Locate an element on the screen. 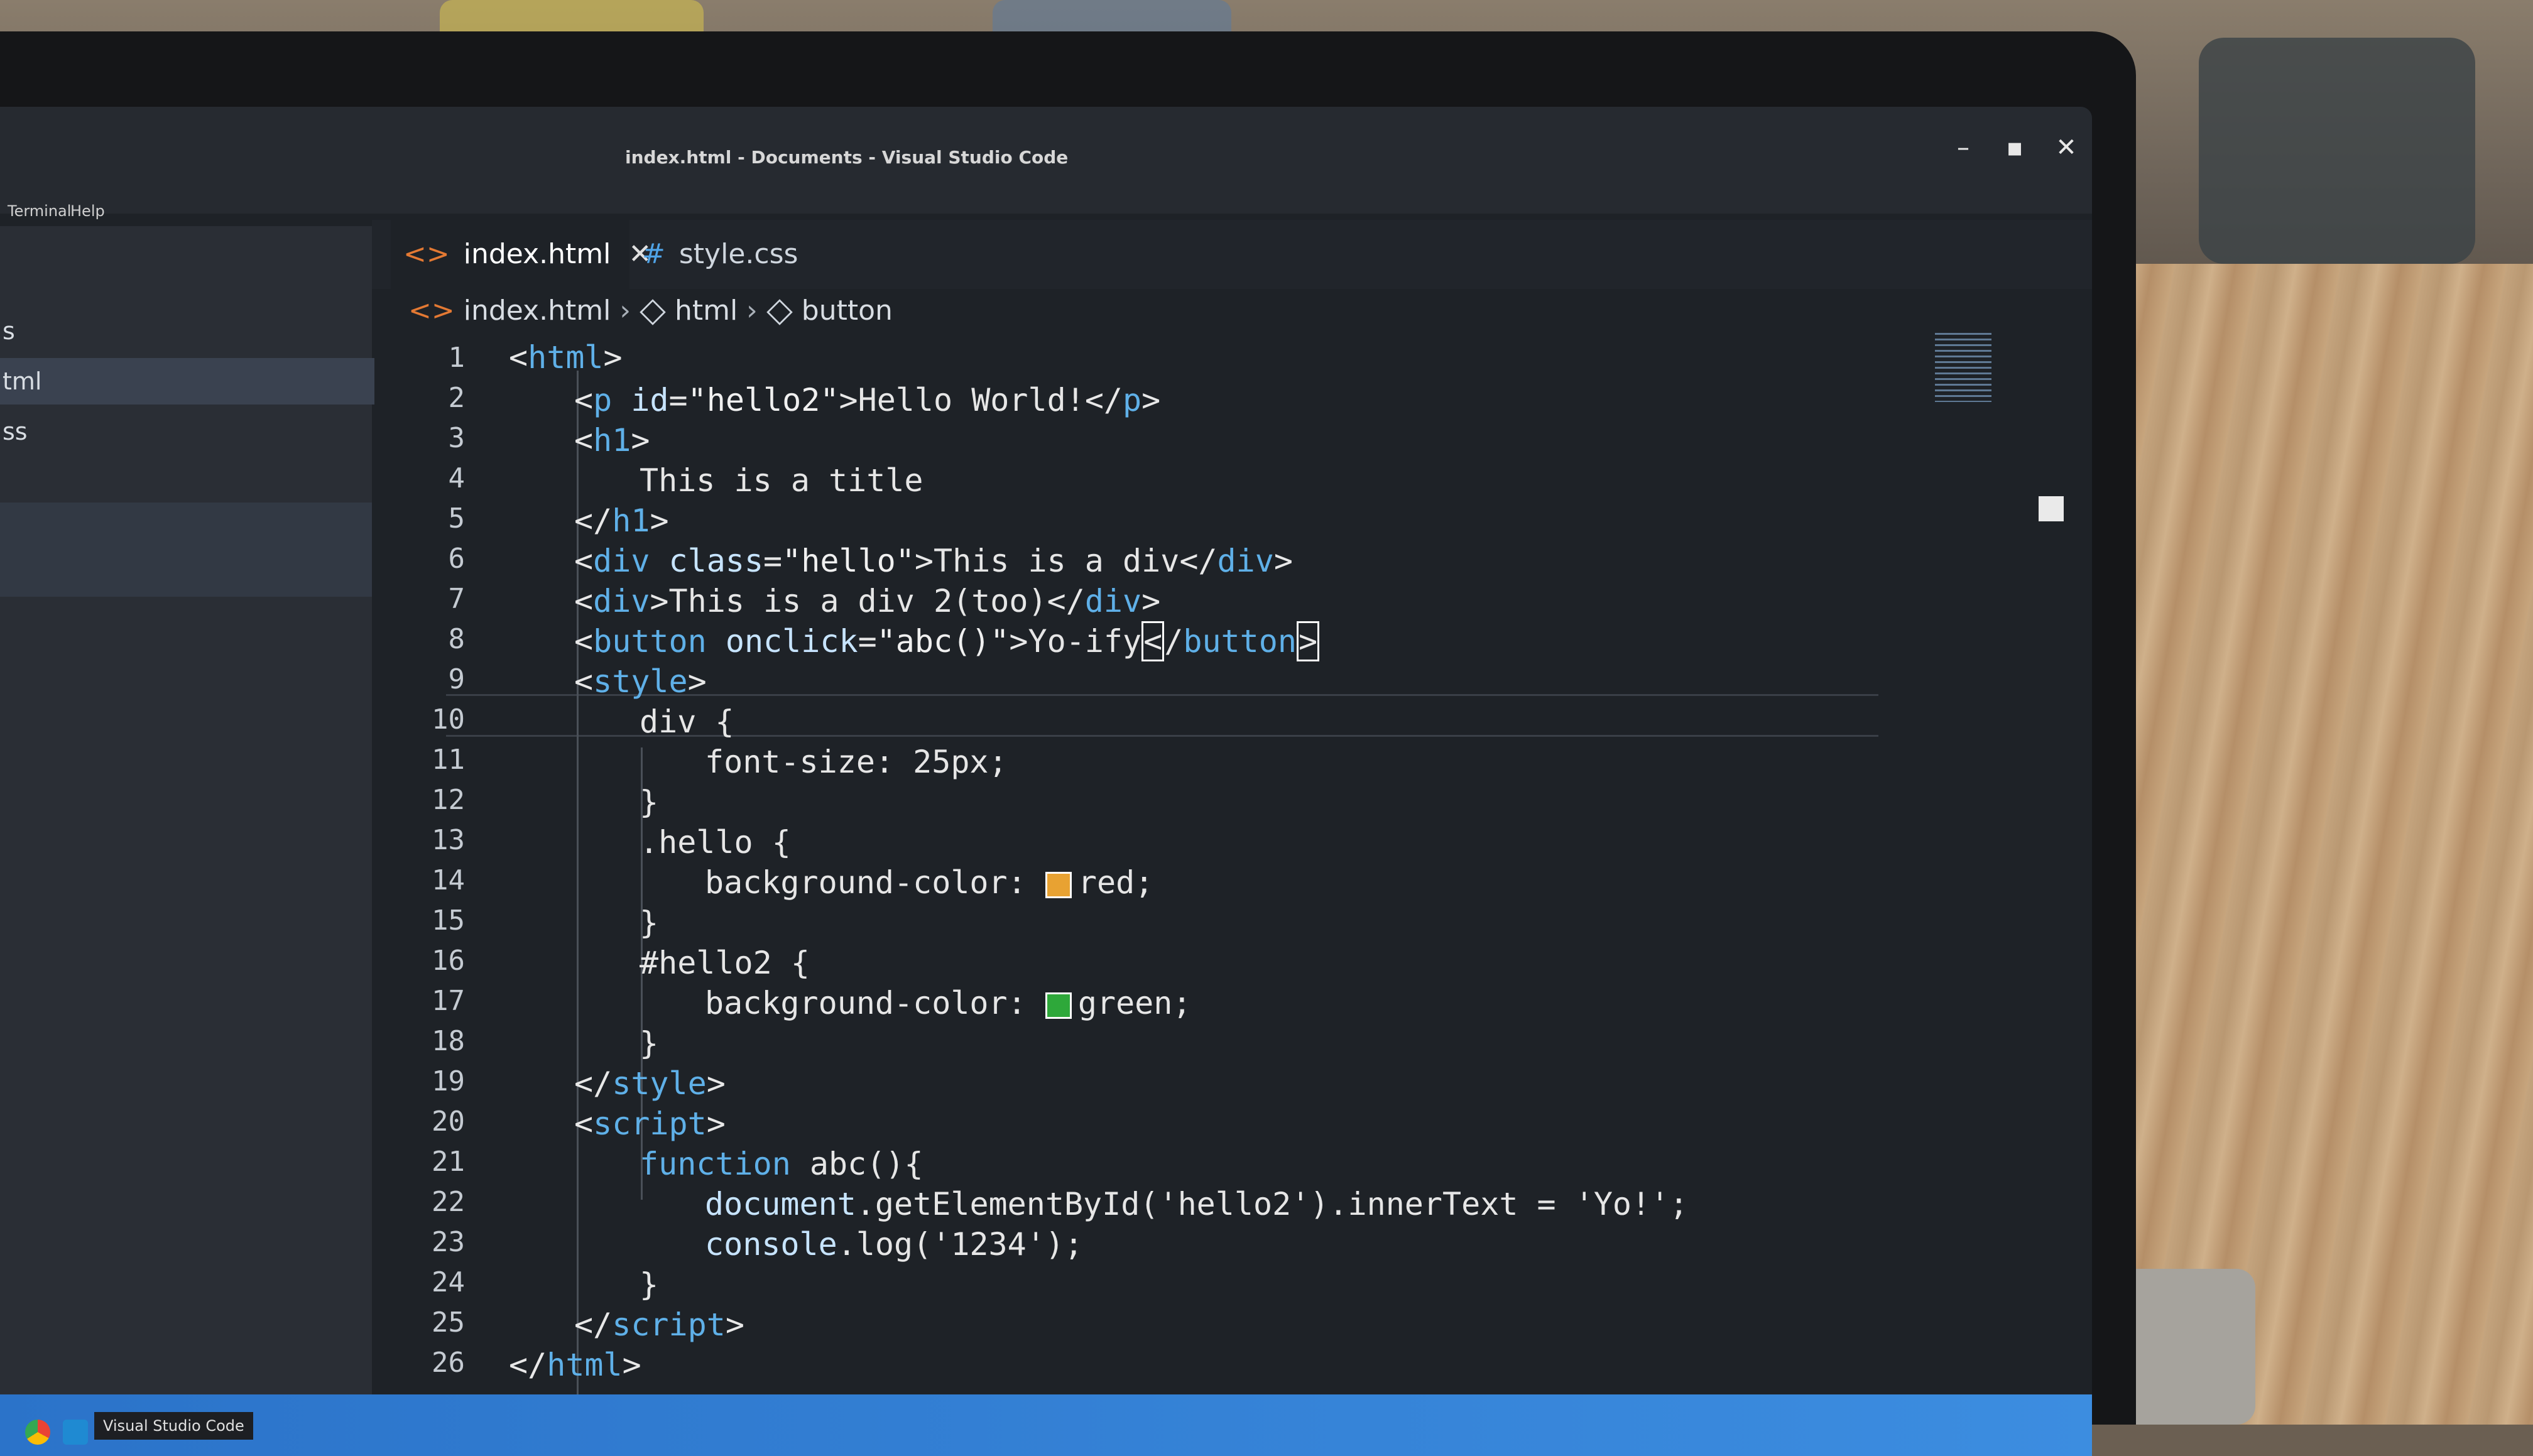  menu-help: Help is located at coordinates (87, 211).